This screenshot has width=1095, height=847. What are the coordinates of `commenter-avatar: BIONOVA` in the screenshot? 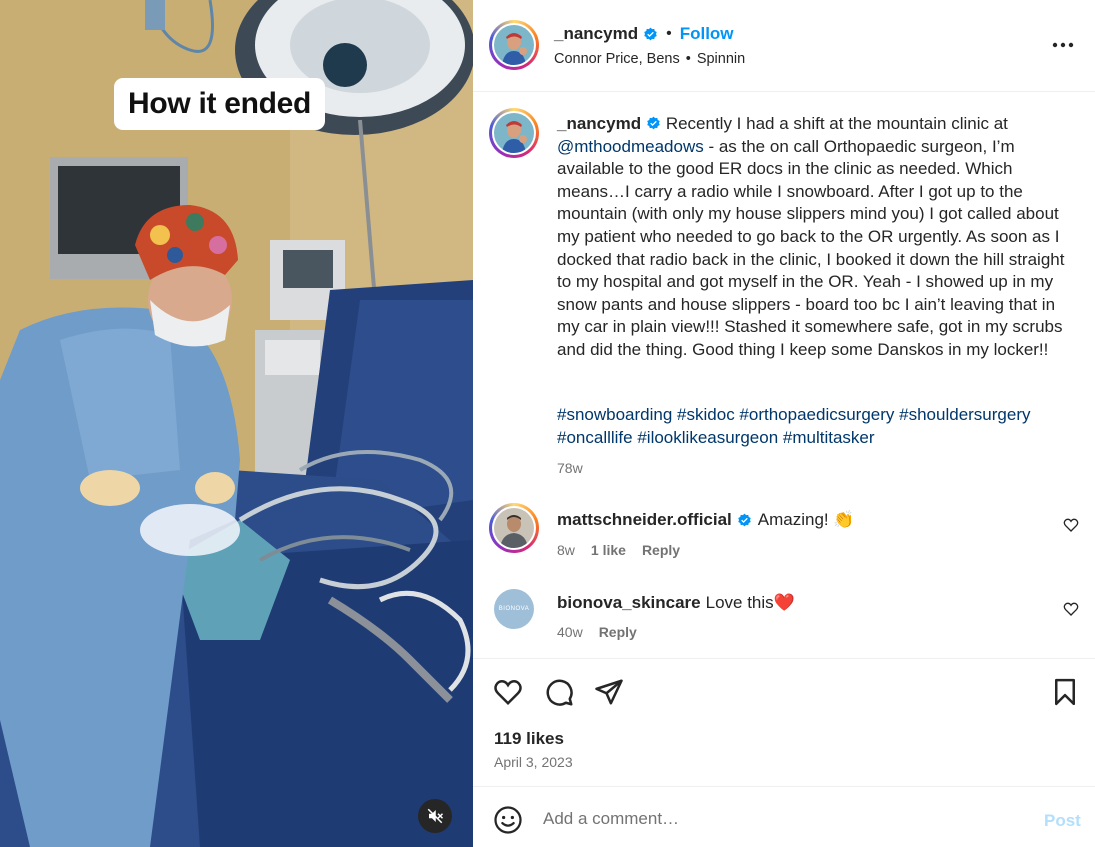 It's located at (514, 609).